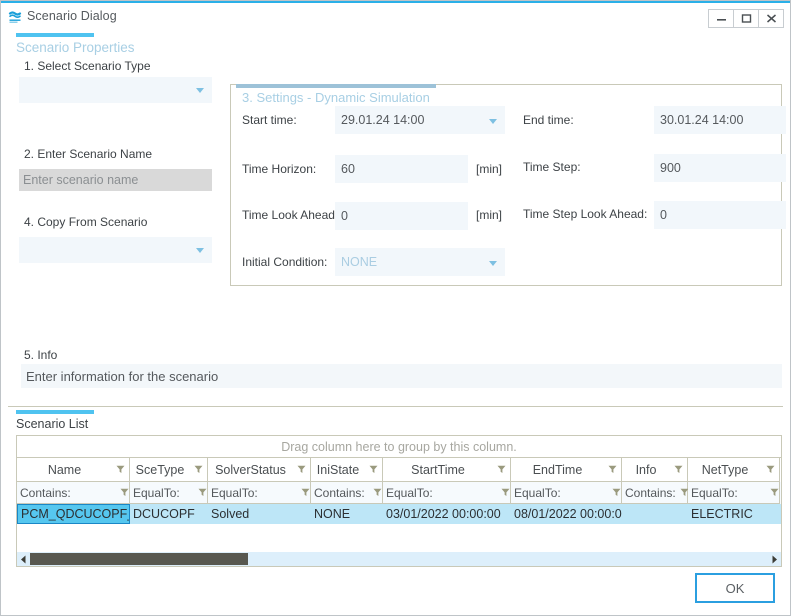 Image resolution: width=791 pixels, height=616 pixels. What do you see at coordinates (169, 514) in the screenshot?
I see `table-cell-scetype: DCUCOPF` at bounding box center [169, 514].